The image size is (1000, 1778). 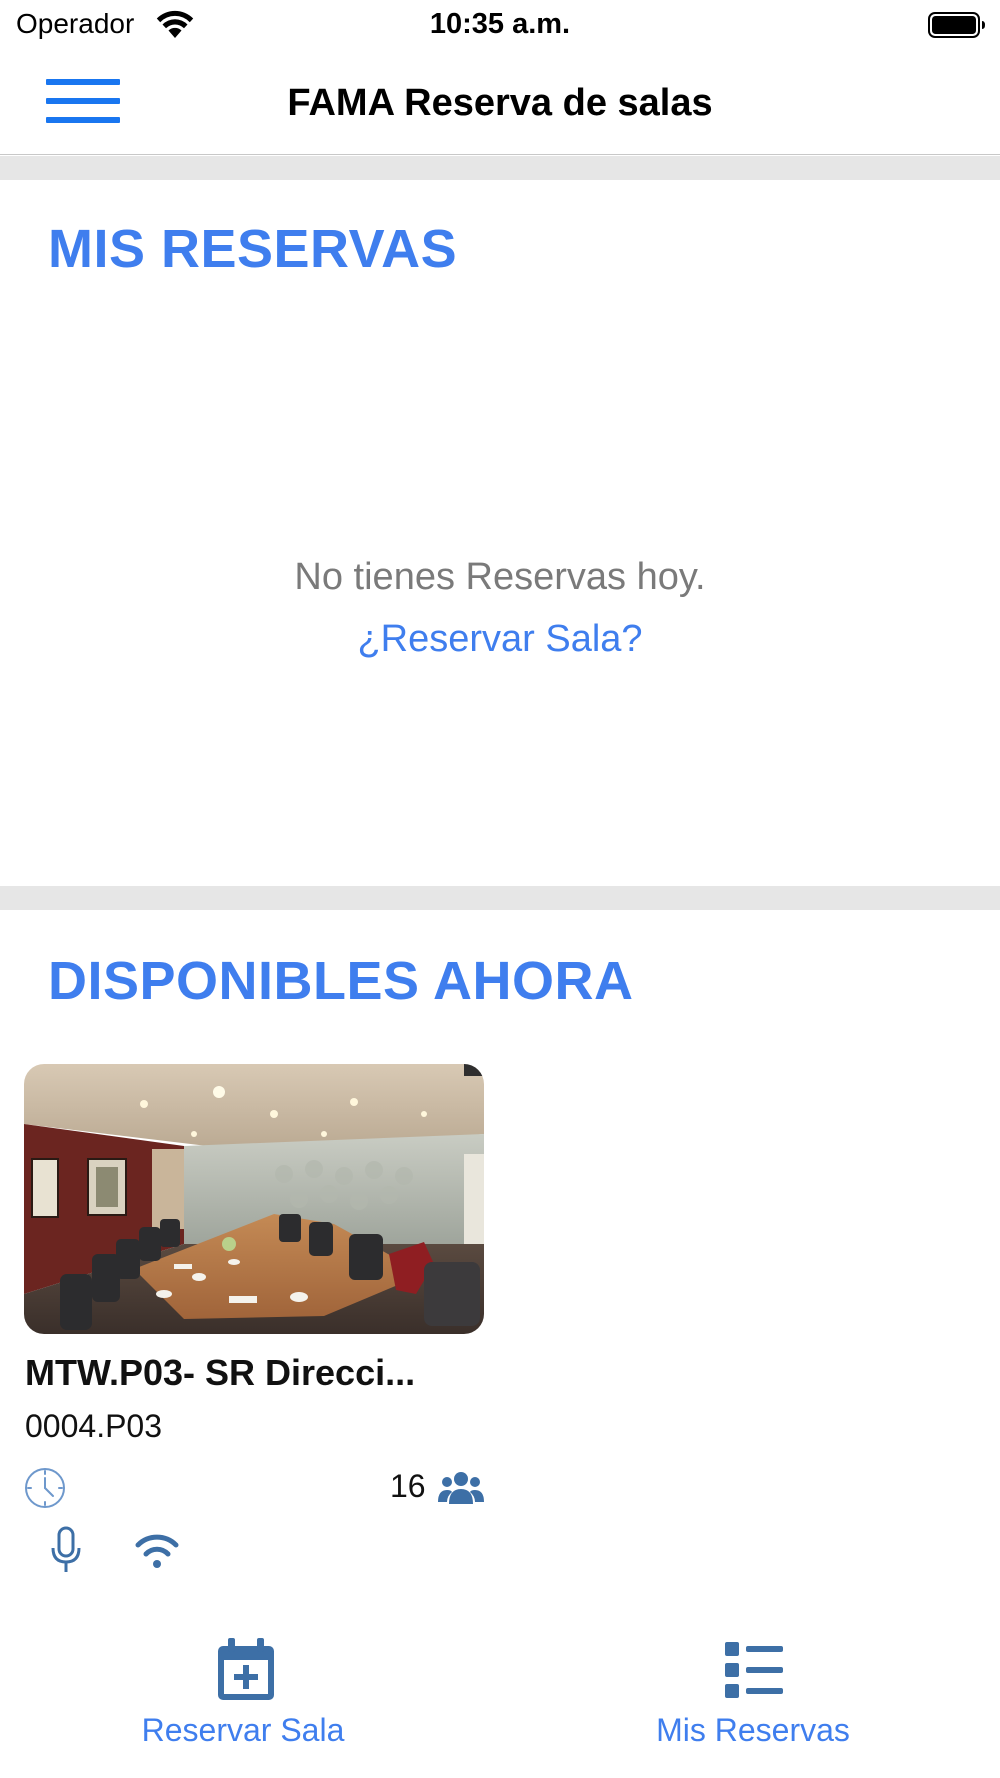 I want to click on my-reservations-title: MIS RESERVAS, so click(x=253, y=249).